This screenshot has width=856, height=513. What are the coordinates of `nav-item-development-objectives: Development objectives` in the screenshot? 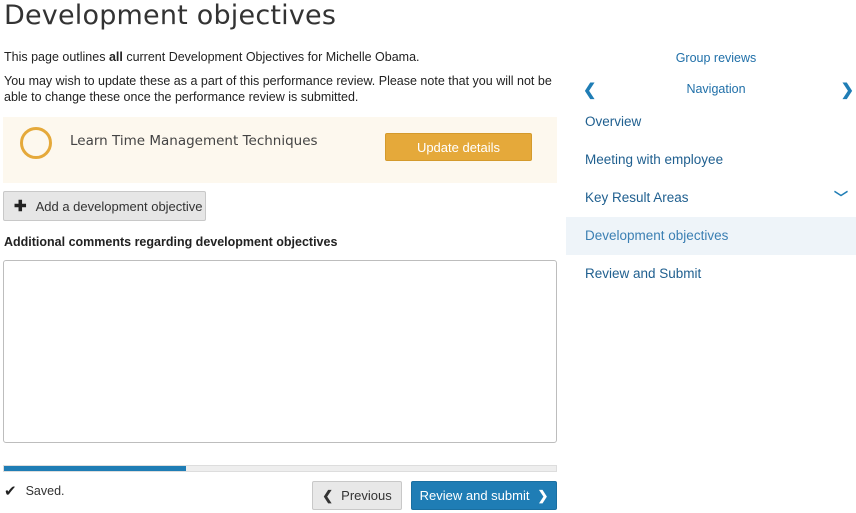 It's located at (711, 236).